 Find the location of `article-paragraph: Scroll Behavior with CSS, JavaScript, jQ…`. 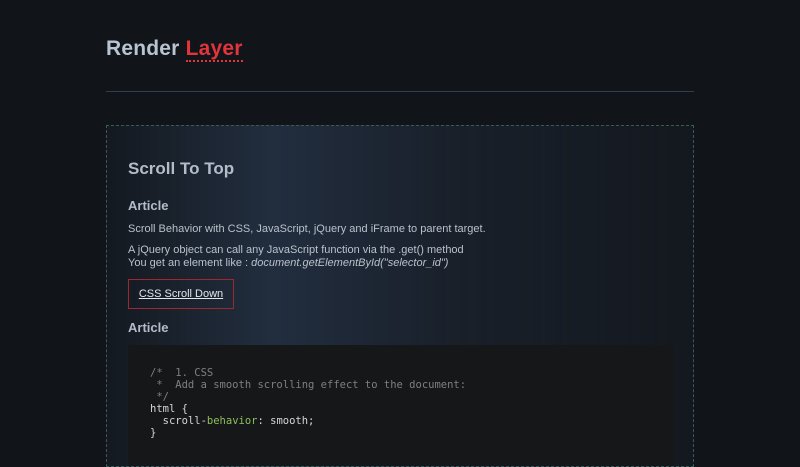

article-paragraph: Scroll Behavior with CSS, JavaScript, jQ… is located at coordinates (307, 229).